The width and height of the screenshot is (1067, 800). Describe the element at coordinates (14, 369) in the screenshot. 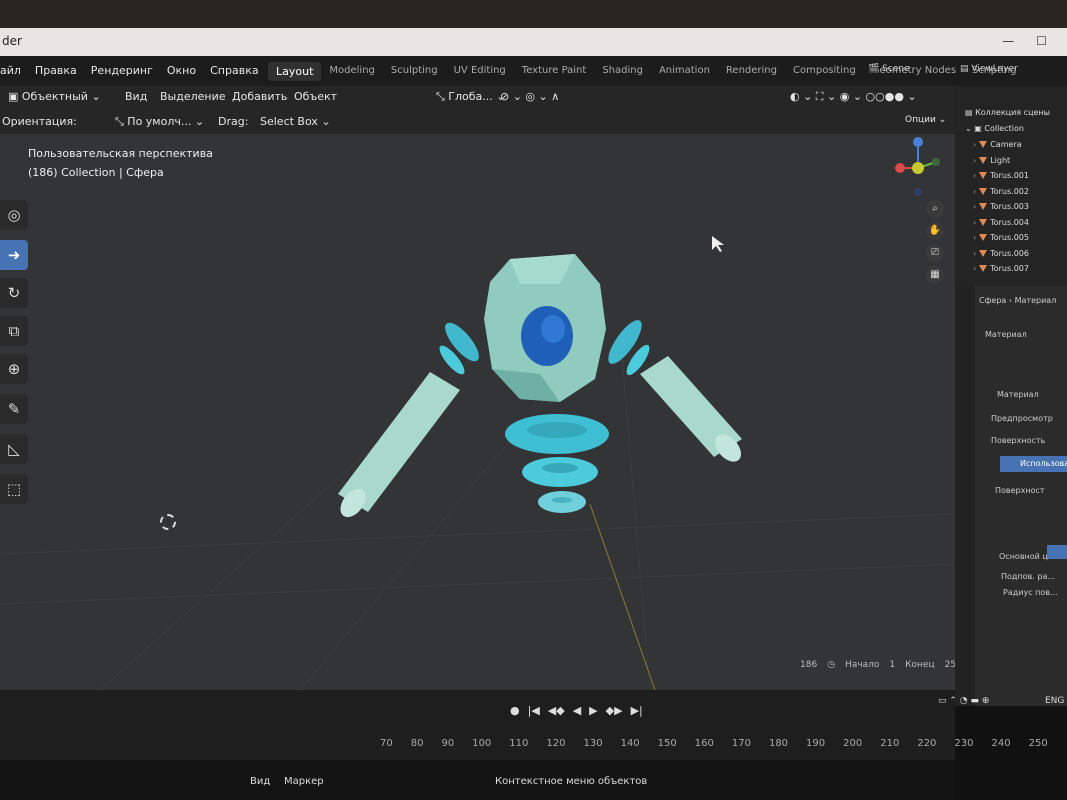

I see `transform-tool-icon: ⊕` at that location.